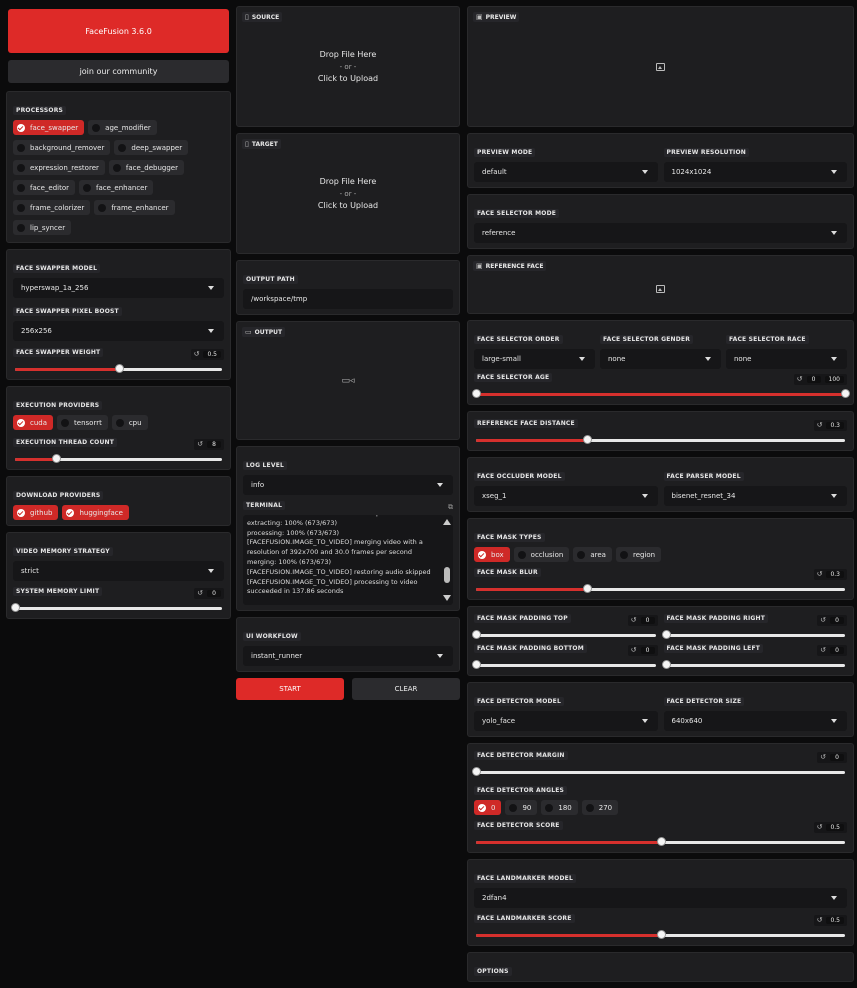 This screenshot has height=988, width=857. Describe the element at coordinates (348, 299) in the screenshot. I see `output-path-input: /workspace/tmp` at that location.